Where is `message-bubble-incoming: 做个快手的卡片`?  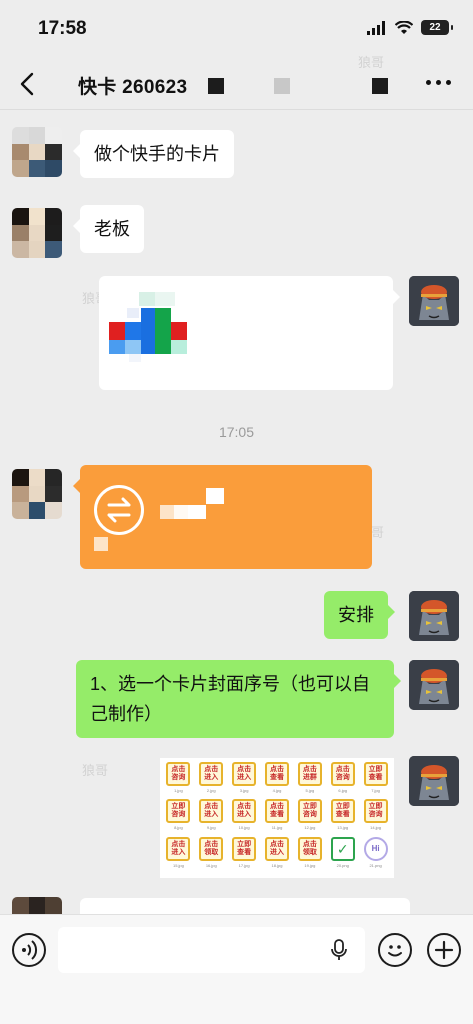 message-bubble-incoming: 做个快手的卡片 is located at coordinates (153, 154).